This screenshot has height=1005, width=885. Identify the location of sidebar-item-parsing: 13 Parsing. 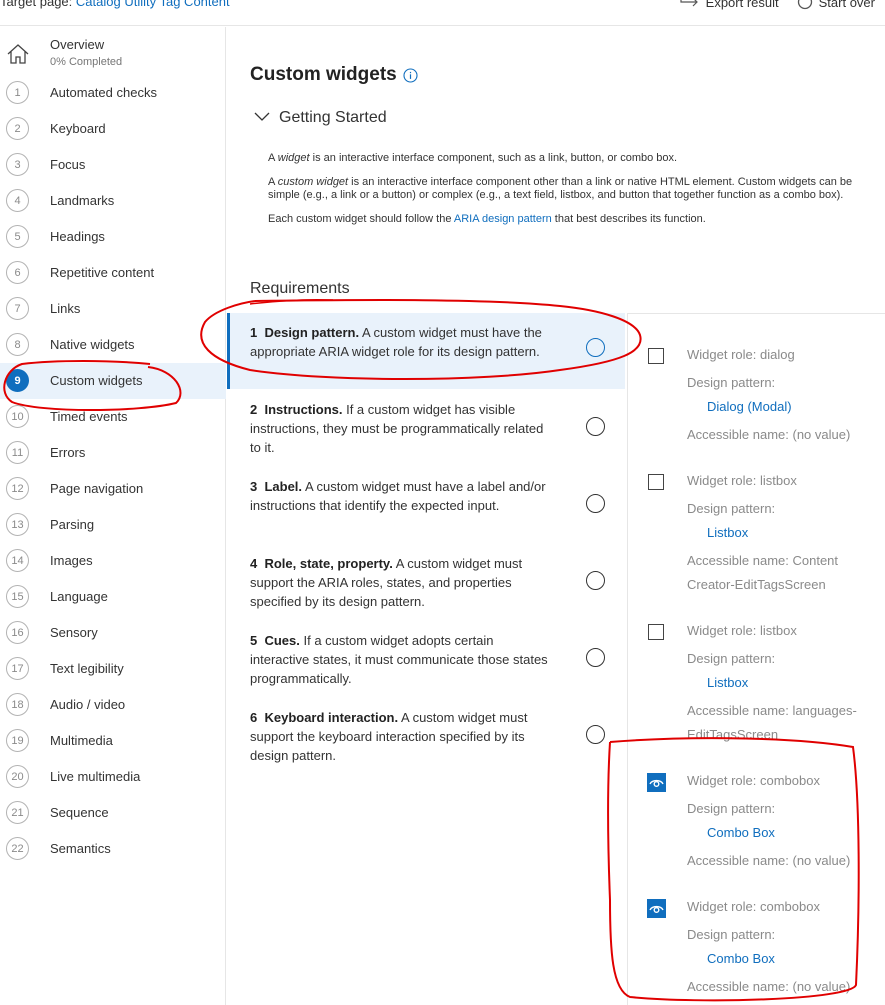
(113, 525).